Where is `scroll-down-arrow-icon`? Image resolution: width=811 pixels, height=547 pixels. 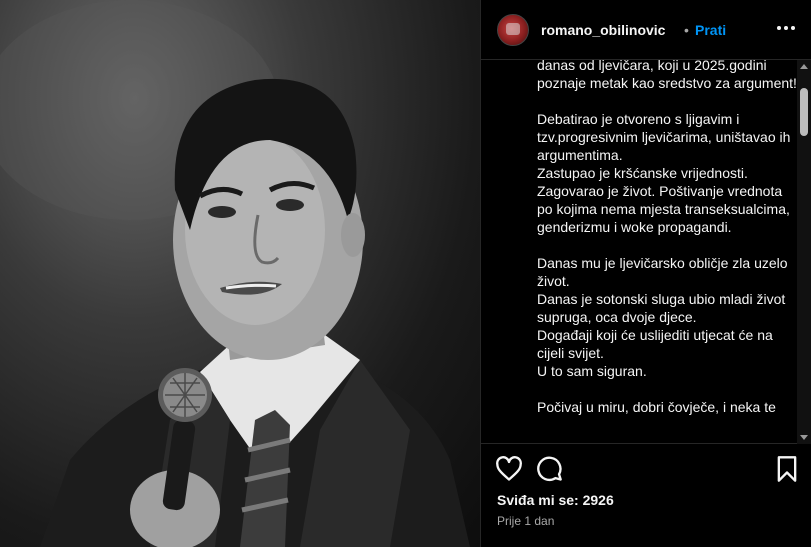
scroll-down-arrow-icon is located at coordinates (804, 437).